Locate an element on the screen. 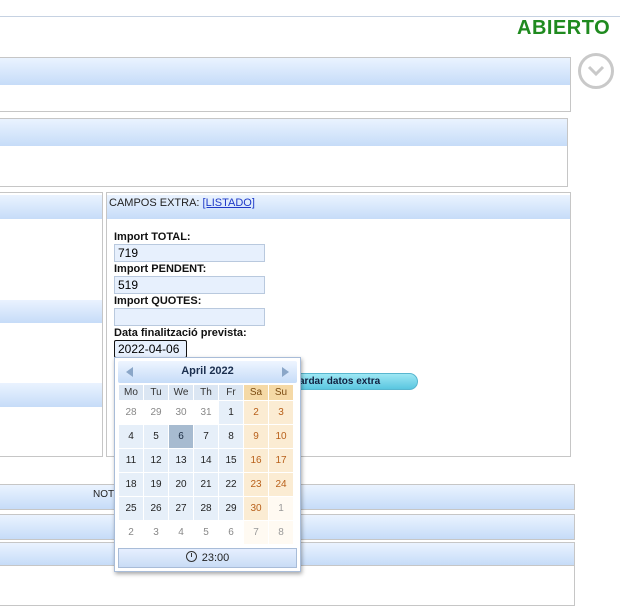 The image size is (620, 606). calendar-day: 23 is located at coordinates (256, 484).